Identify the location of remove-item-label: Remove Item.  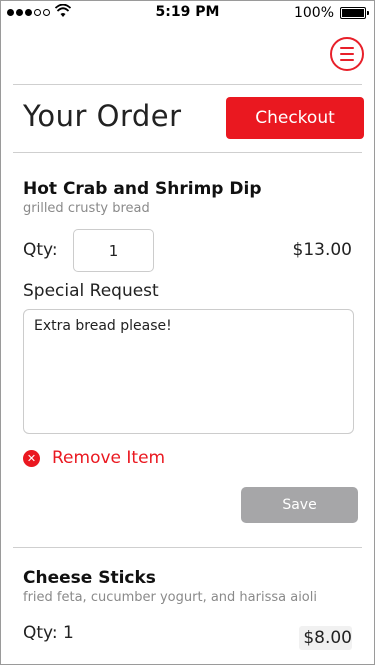
(109, 458).